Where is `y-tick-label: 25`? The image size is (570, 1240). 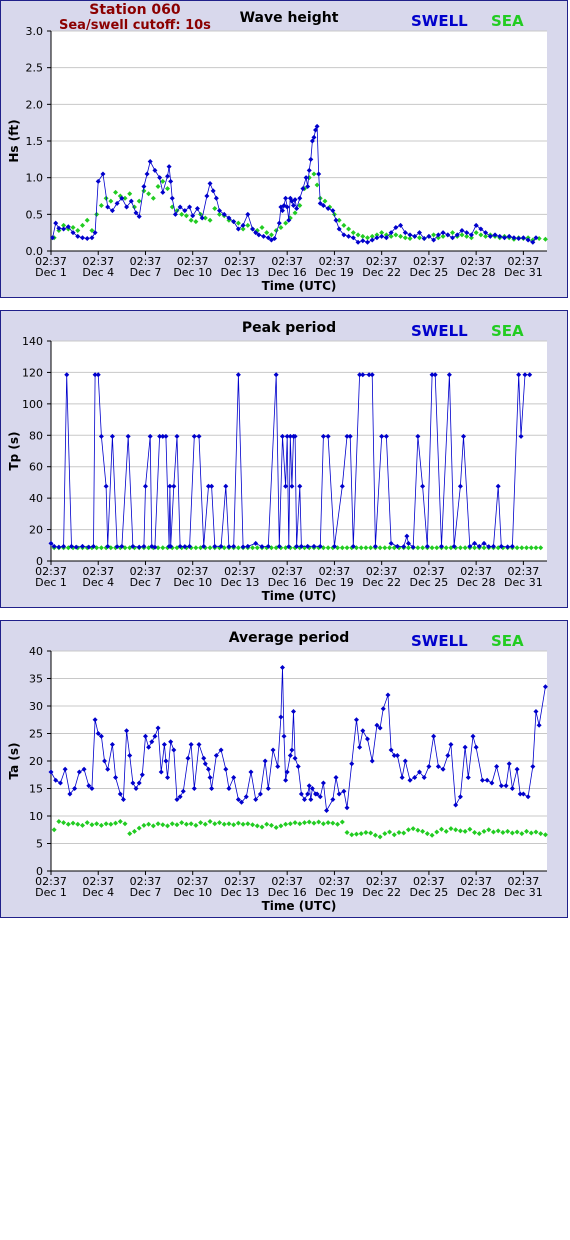
y-tick-label: 25 is located at coordinates (36, 734).